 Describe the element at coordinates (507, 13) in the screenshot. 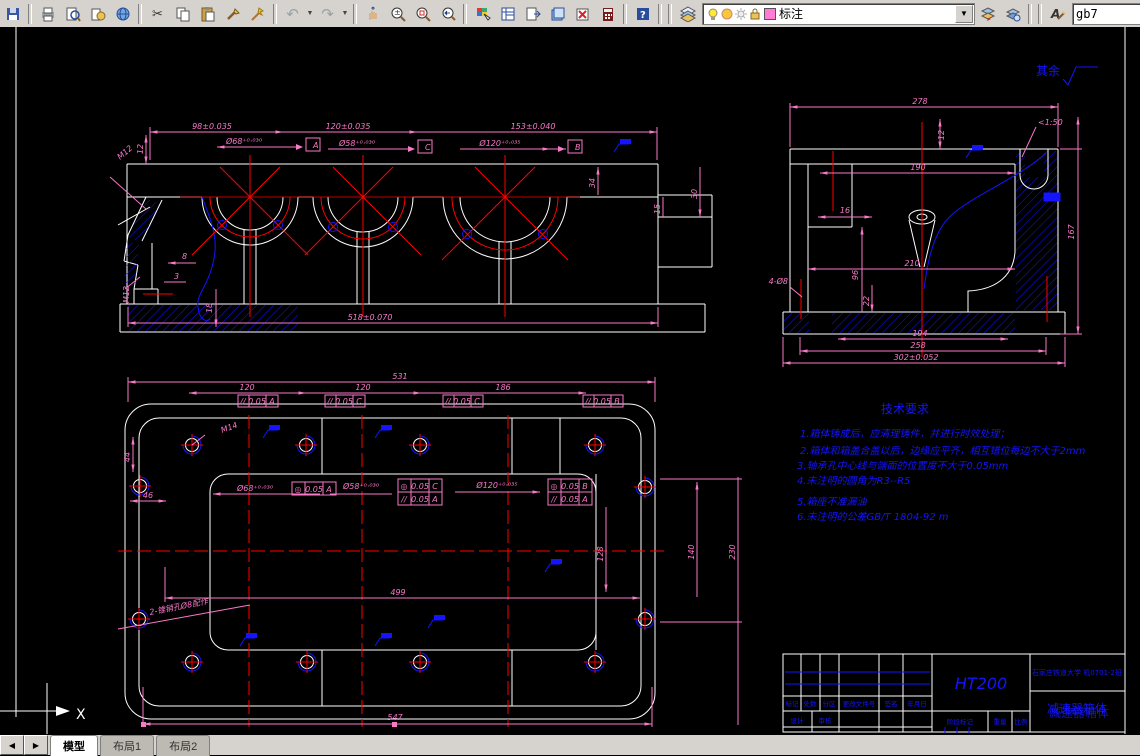

I see `designcenter-icon` at that location.